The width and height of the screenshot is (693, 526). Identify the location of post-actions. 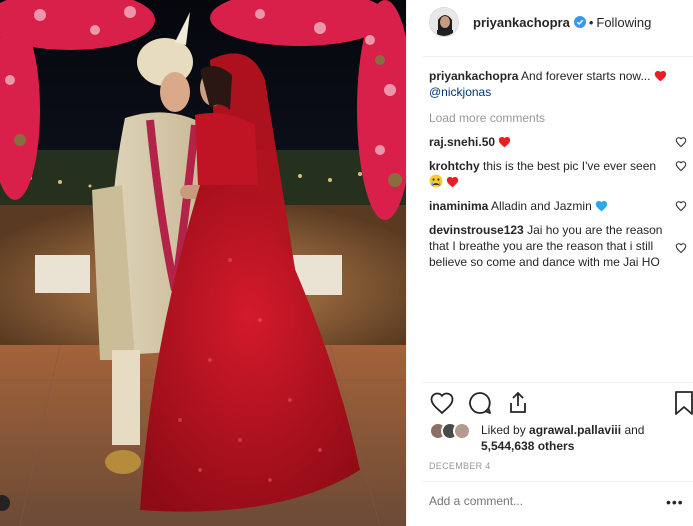
(561, 404).